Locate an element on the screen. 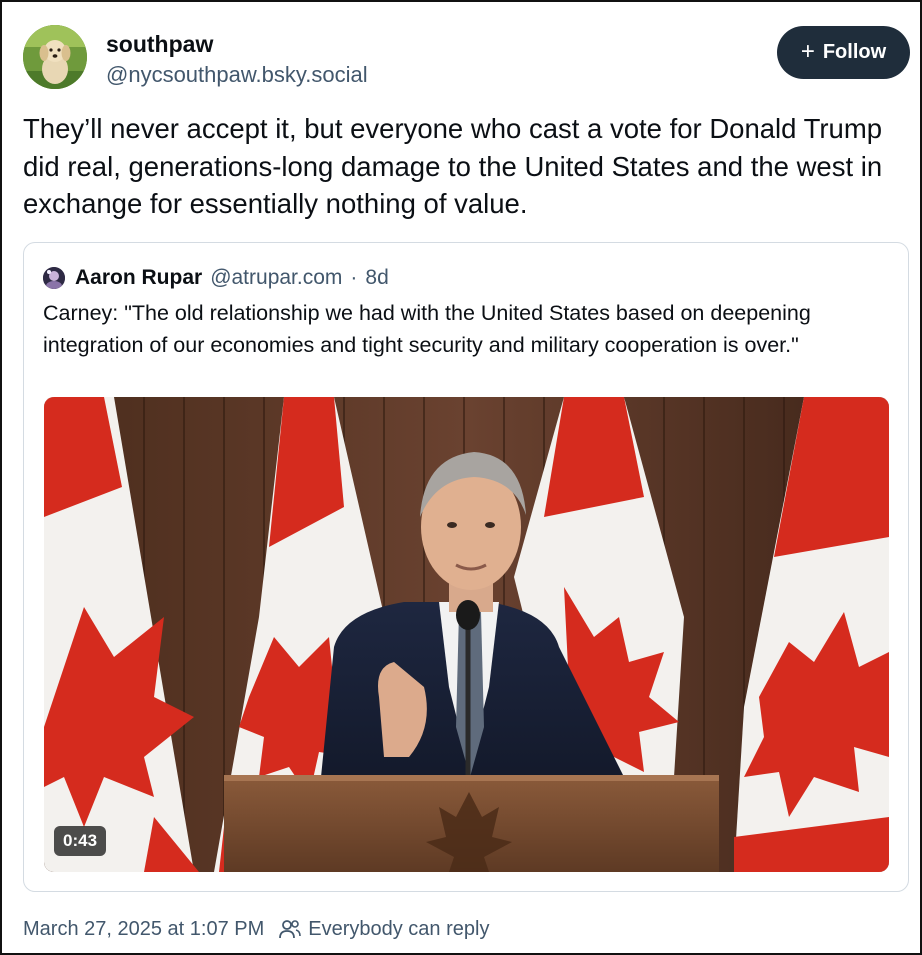  post-timestamp: March 27, 2025 at 1:07 PM is located at coordinates (143, 929).